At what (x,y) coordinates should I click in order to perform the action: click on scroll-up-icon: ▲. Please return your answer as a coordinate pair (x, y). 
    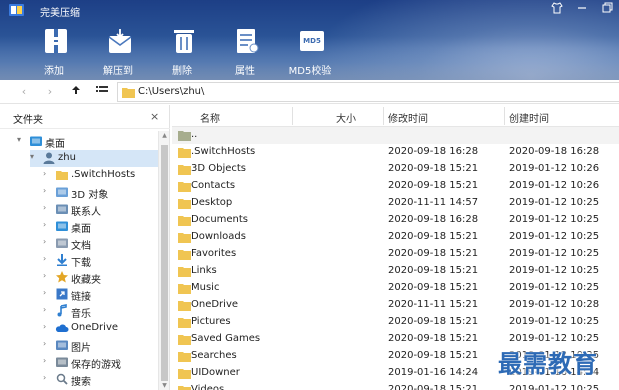
    Looking at the image, I should click on (164, 135).